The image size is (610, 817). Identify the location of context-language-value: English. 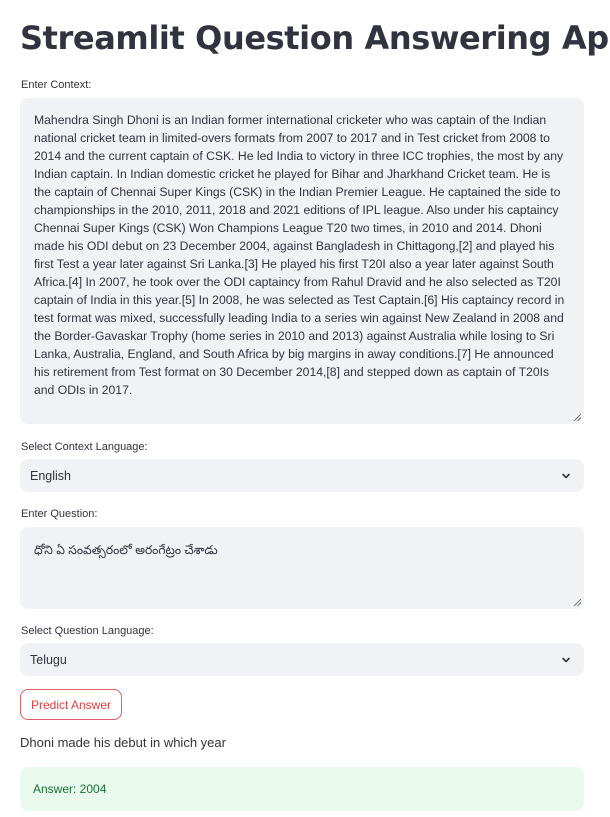
(50, 475).